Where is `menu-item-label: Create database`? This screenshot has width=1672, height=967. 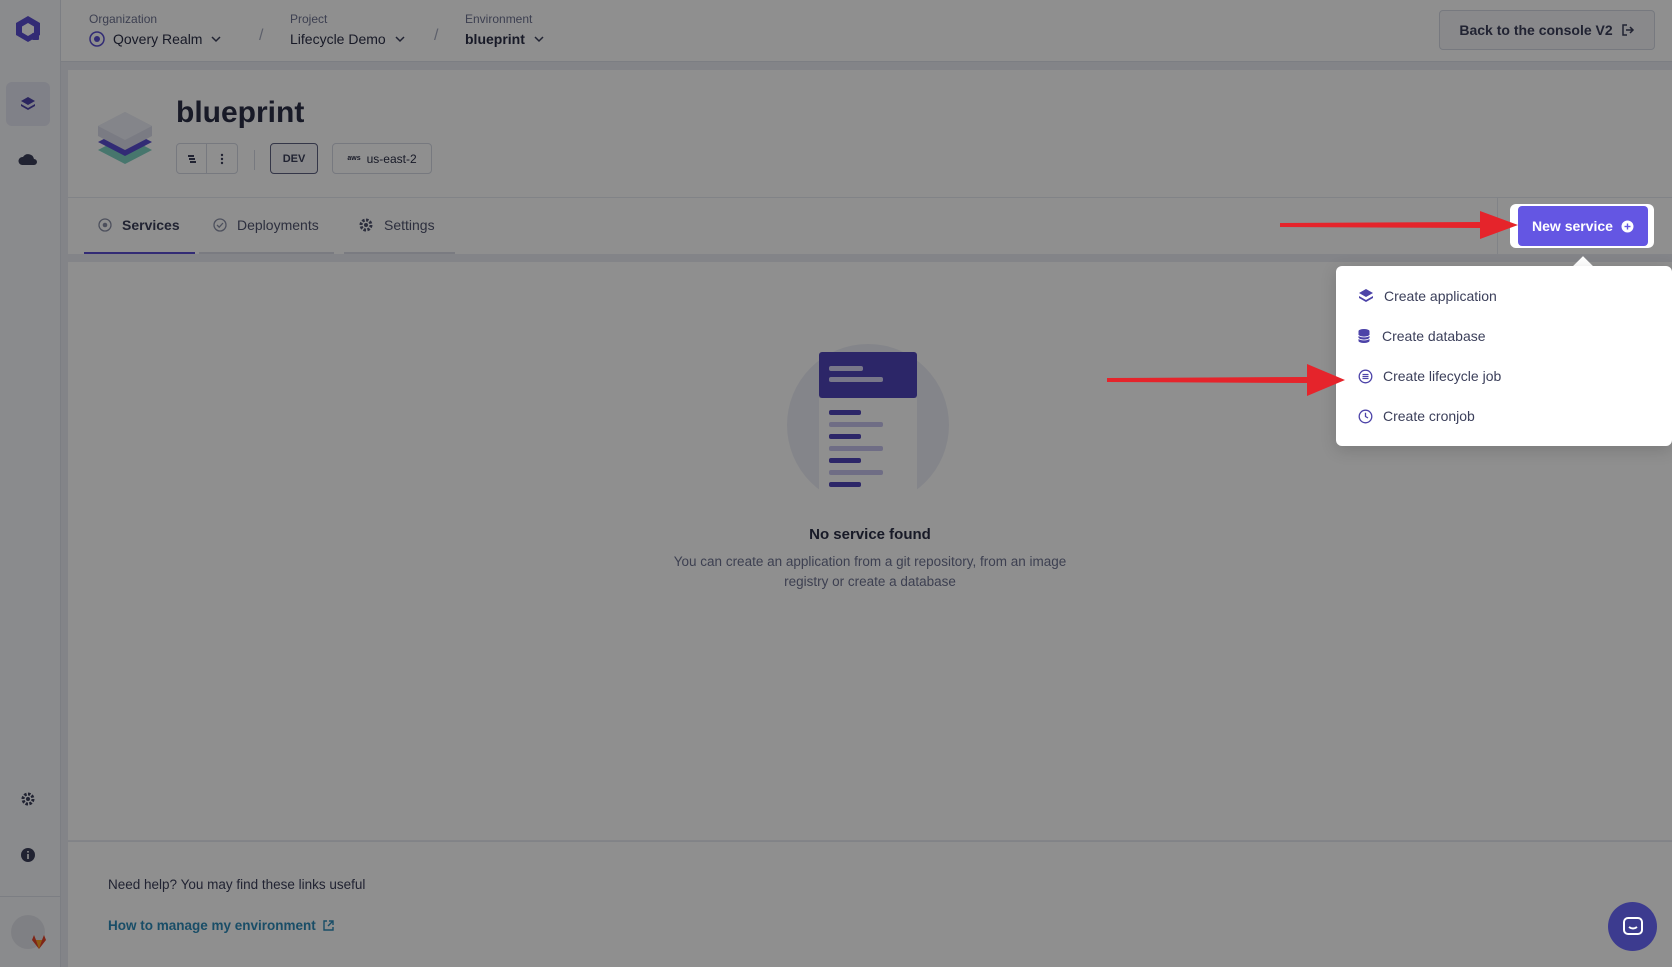 menu-item-label: Create database is located at coordinates (1434, 336).